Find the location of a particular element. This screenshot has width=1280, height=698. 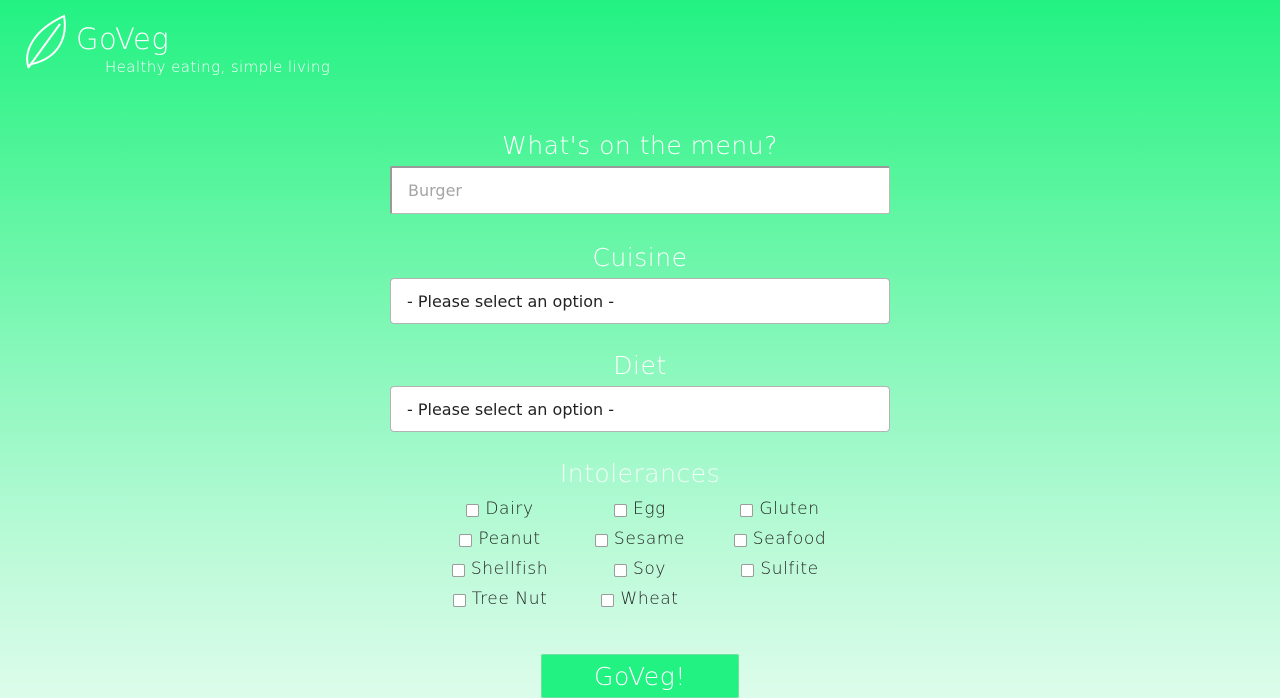

tree-nut-checkbox is located at coordinates (459, 600).